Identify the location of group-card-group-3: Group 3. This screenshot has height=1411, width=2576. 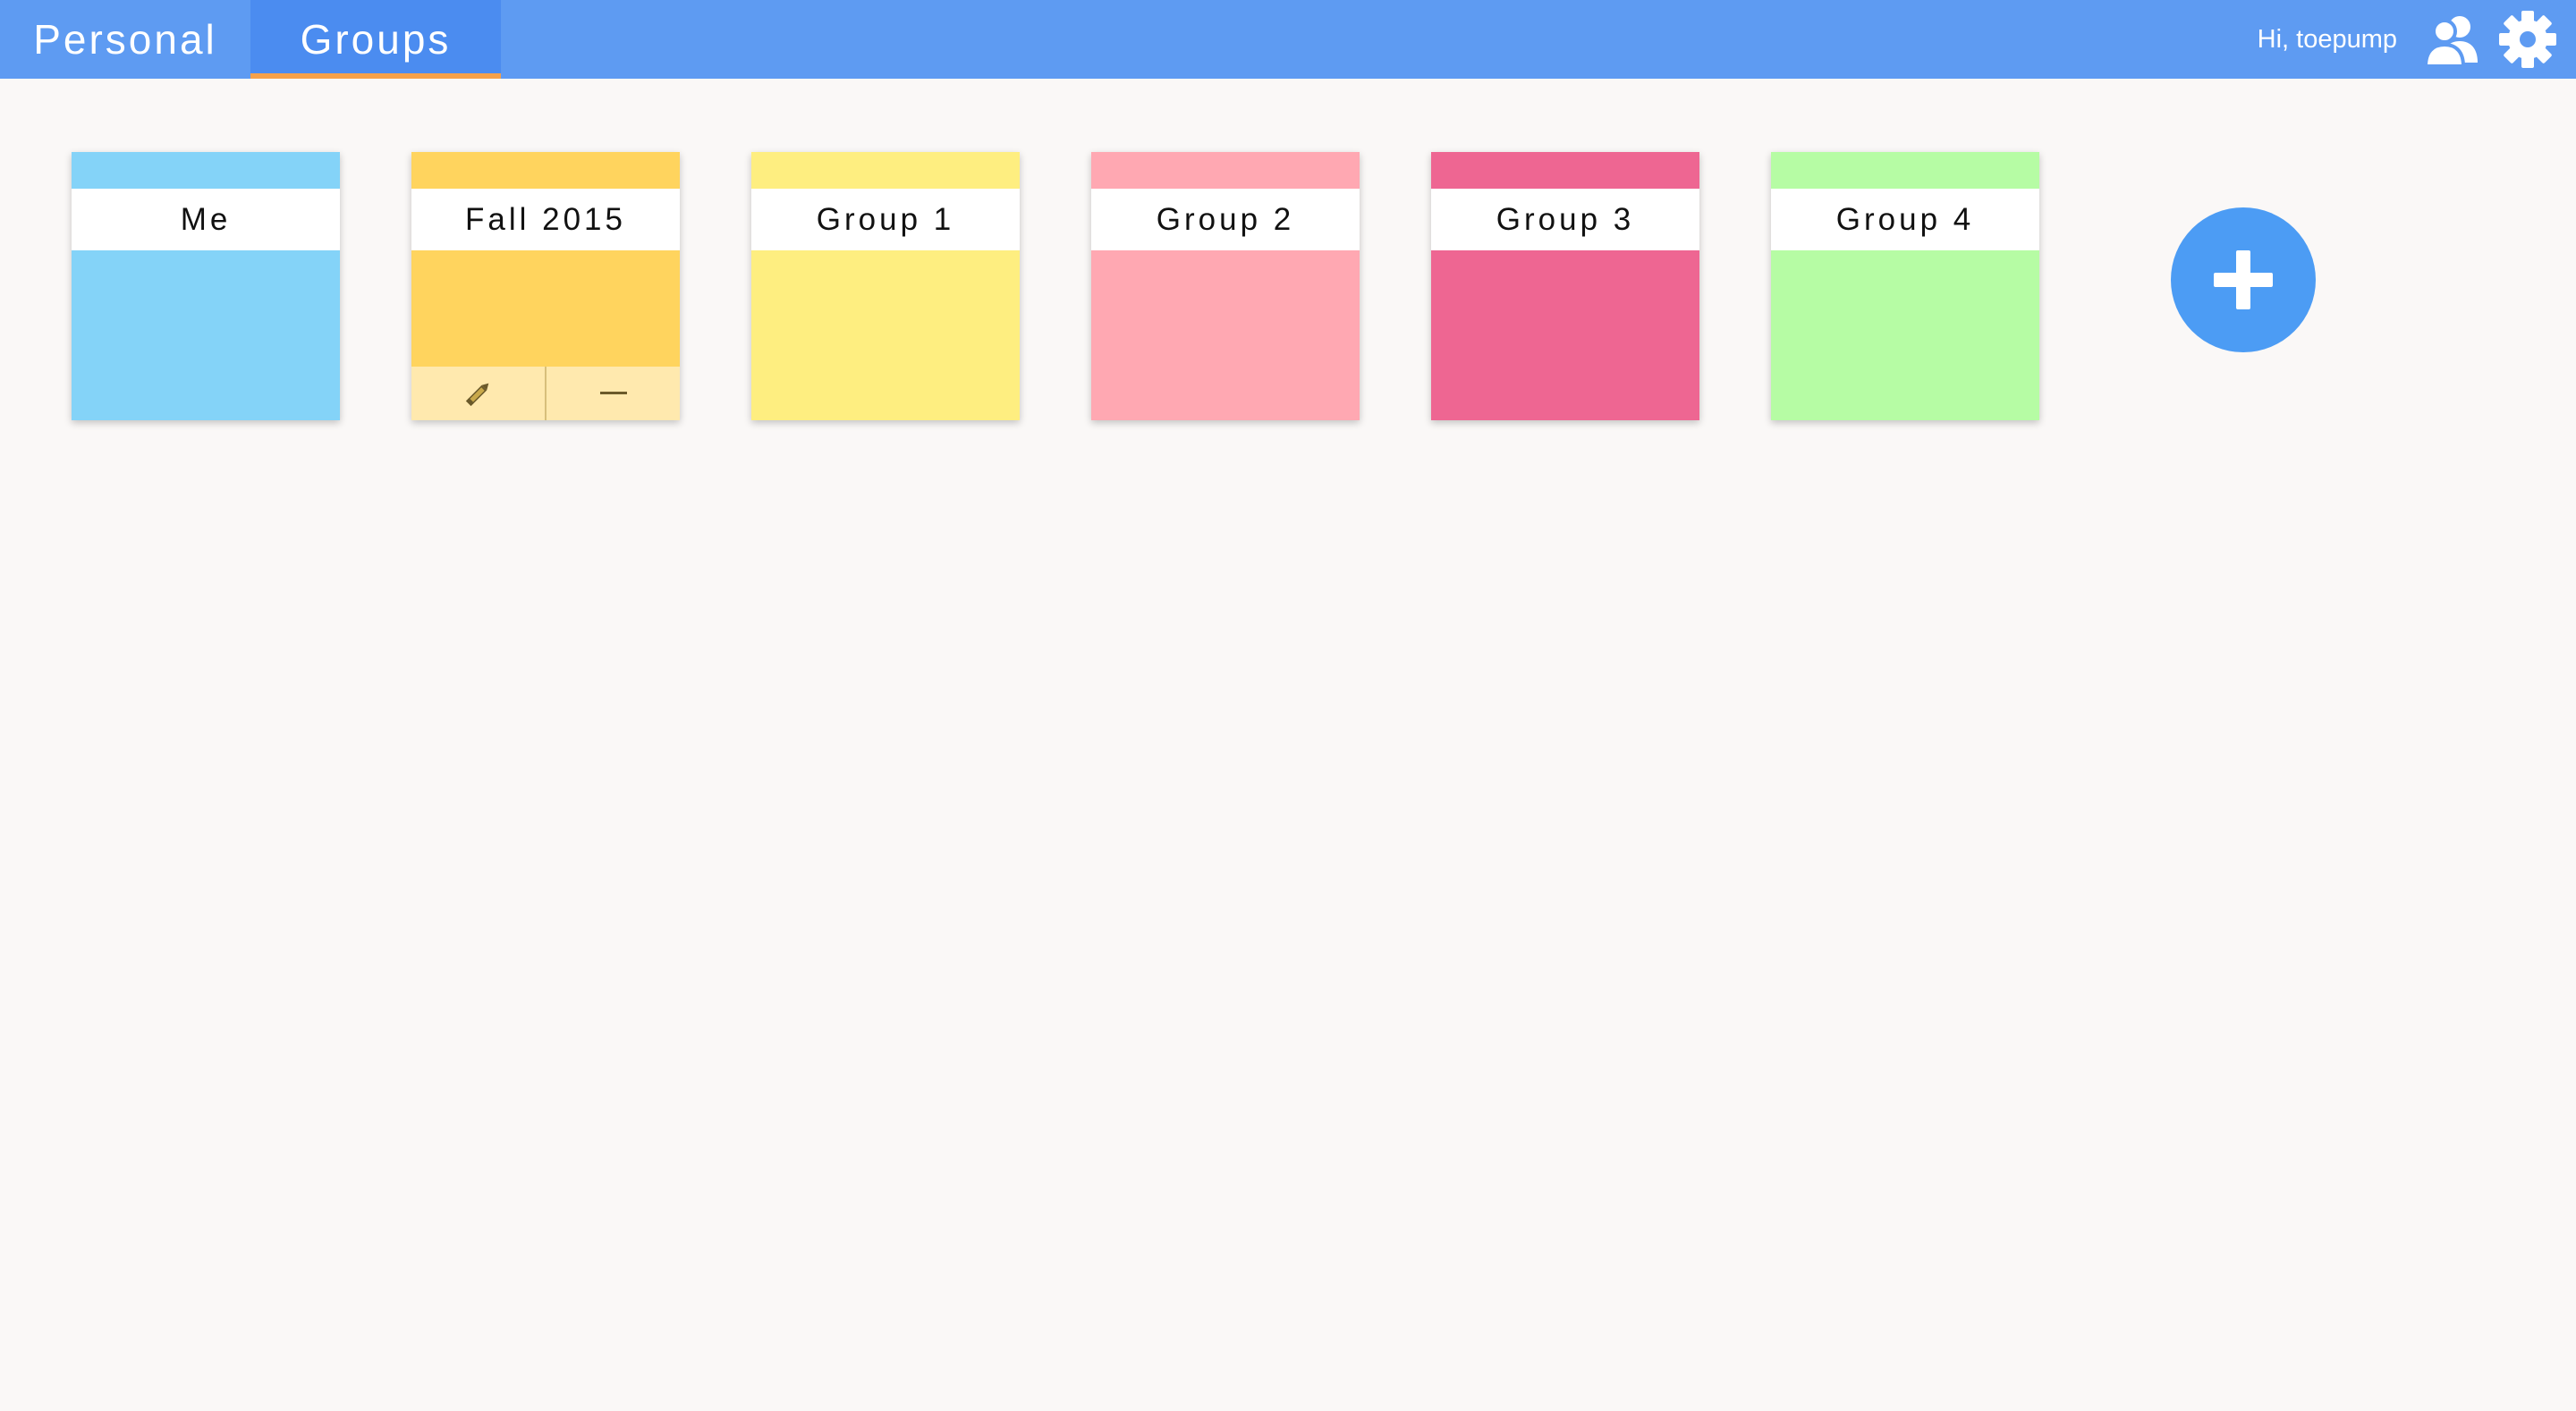
(1565, 286).